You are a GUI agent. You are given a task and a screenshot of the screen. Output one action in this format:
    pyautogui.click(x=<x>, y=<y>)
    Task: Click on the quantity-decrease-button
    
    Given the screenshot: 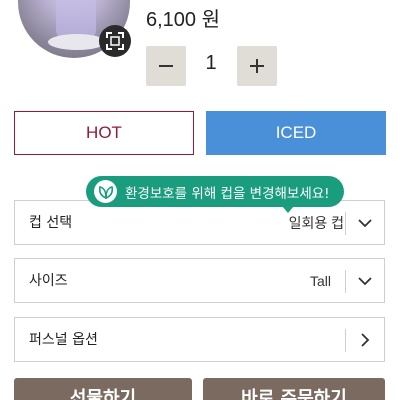 What is the action you would take?
    pyautogui.click(x=166, y=66)
    